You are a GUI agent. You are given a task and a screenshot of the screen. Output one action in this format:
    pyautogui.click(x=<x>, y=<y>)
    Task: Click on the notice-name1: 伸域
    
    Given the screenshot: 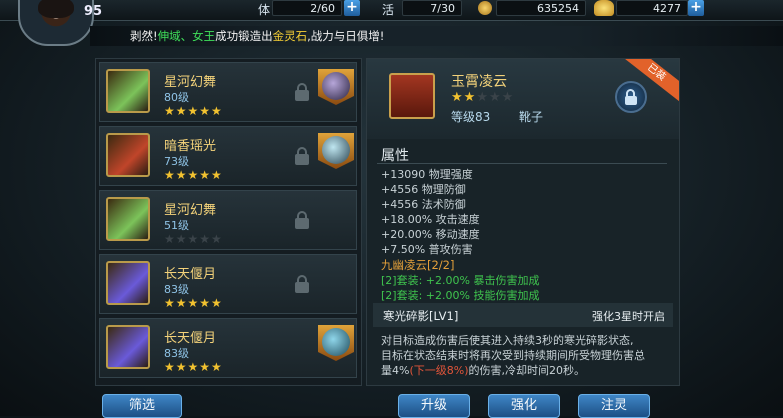 What is the action you would take?
    pyautogui.click(x=169, y=36)
    